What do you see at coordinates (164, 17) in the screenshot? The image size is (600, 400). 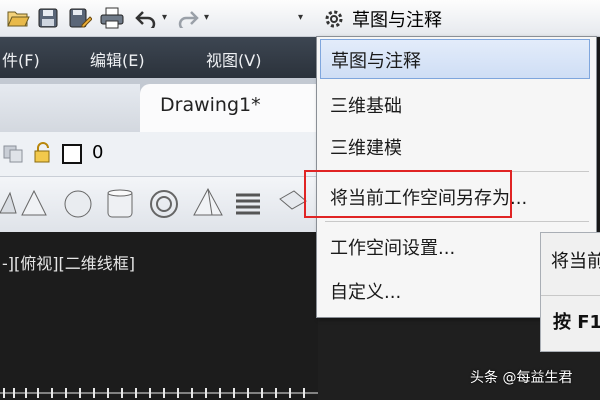 I see `undo-dropdown-icon: ▾` at bounding box center [164, 17].